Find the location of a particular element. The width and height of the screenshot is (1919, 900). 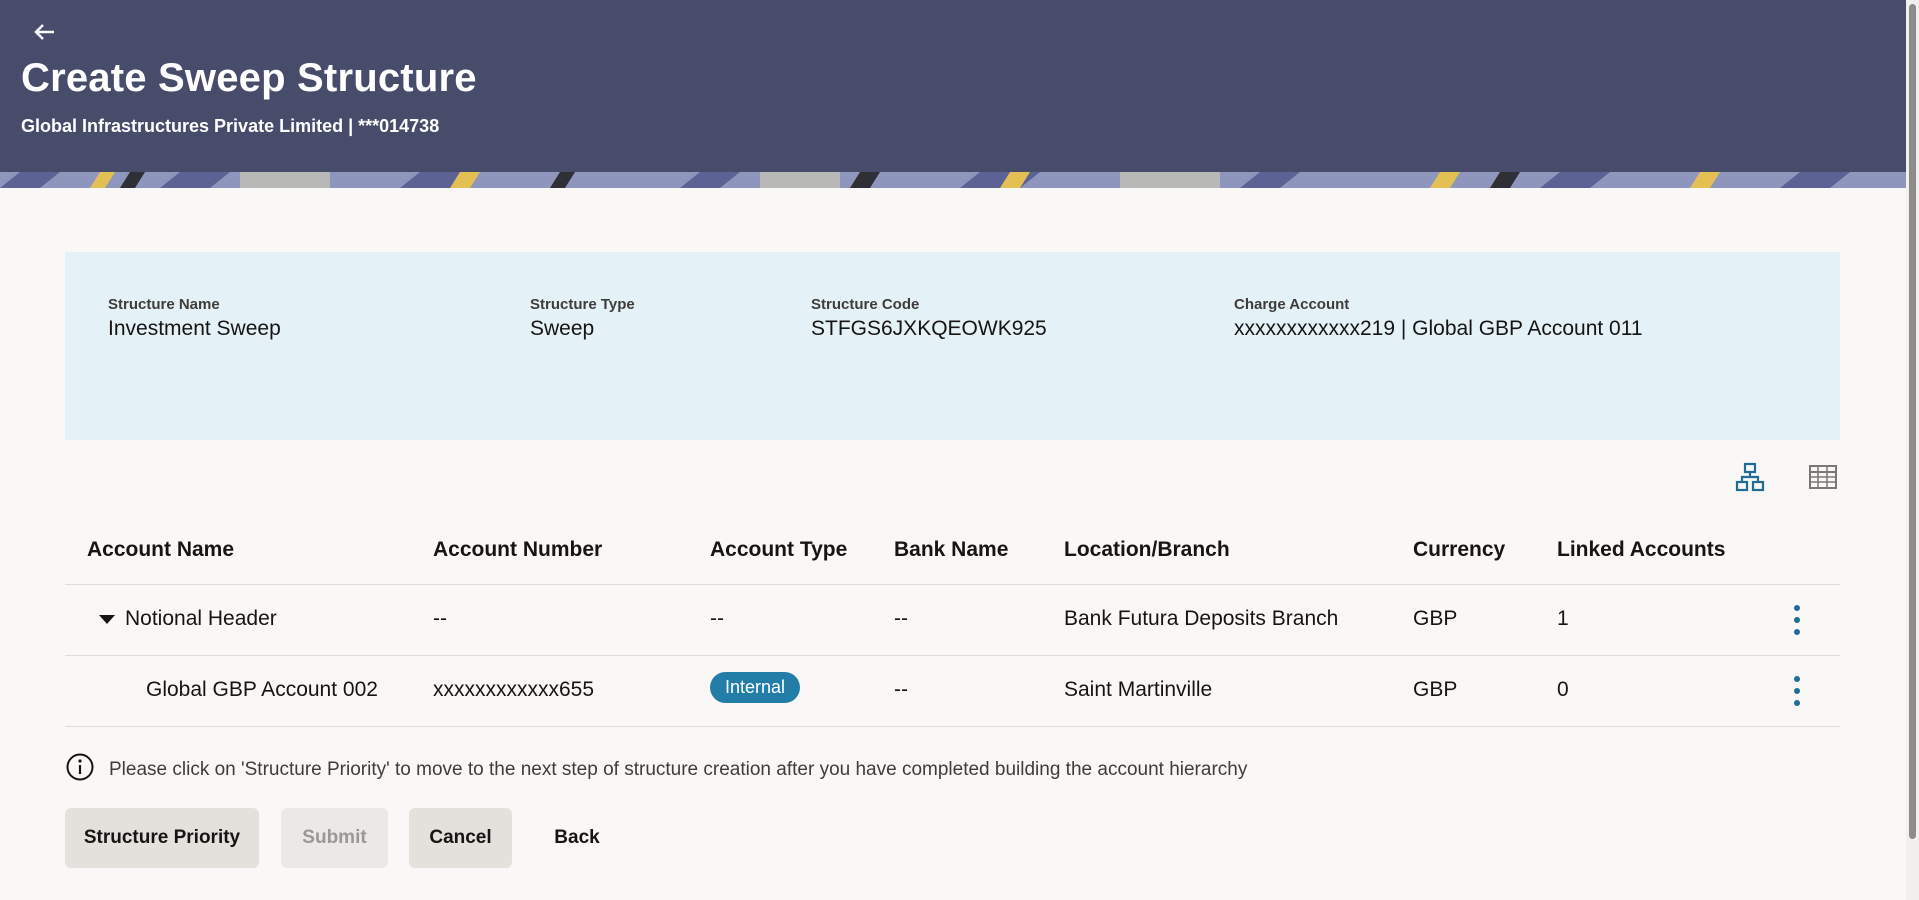

table-view-icon is located at coordinates (1823, 477).